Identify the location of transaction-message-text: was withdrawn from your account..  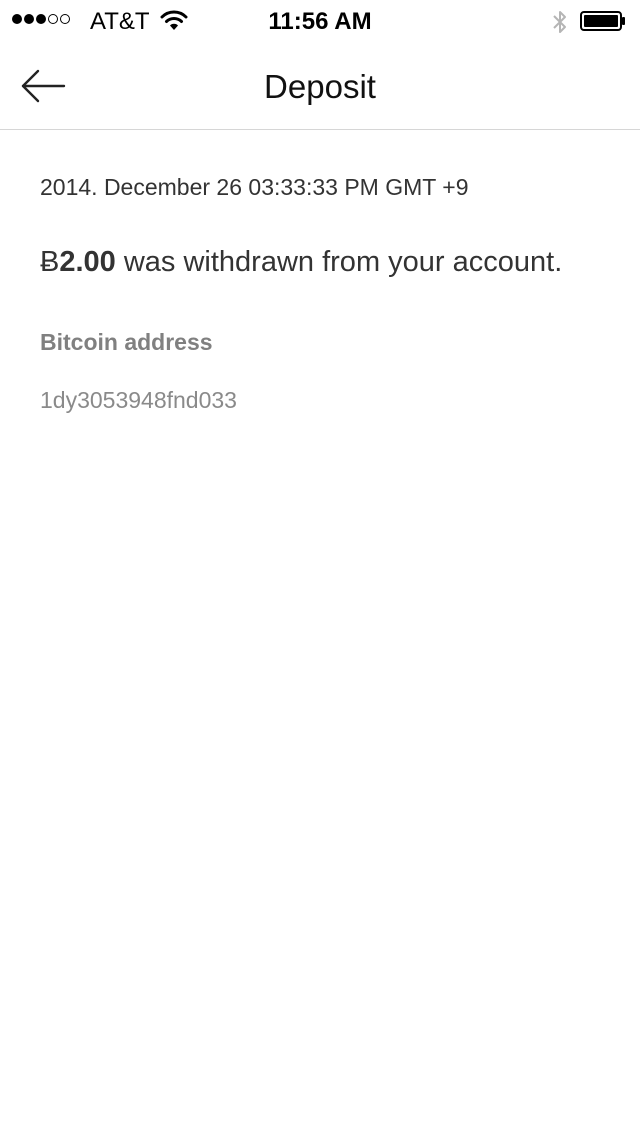
(339, 262).